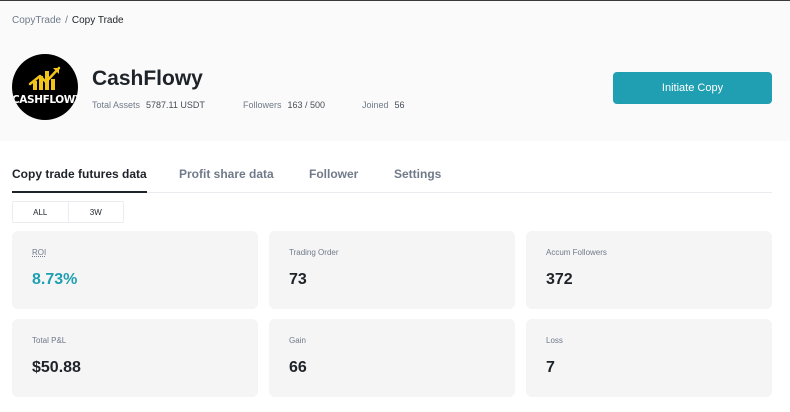 The height and width of the screenshot is (412, 790). Describe the element at coordinates (135, 358) in the screenshot. I see `stat-card-total-pnl: Total P&L $50.88` at that location.